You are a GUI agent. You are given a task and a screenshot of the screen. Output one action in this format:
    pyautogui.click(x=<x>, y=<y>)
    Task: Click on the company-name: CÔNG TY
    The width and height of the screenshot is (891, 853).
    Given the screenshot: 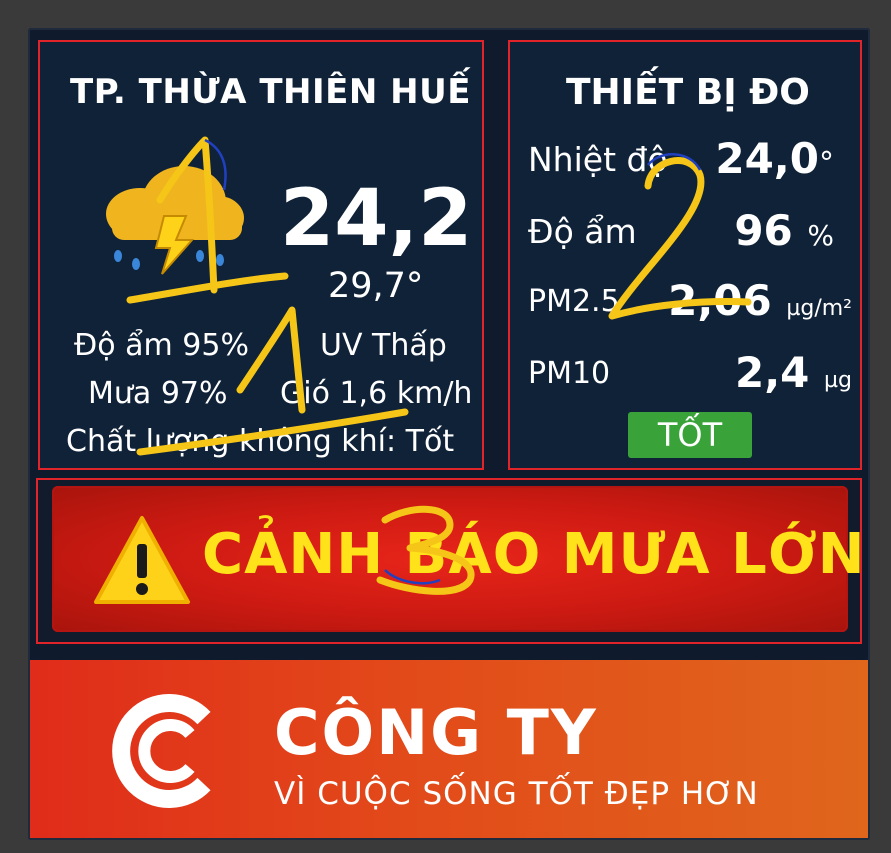 What is the action you would take?
    pyautogui.click(x=436, y=732)
    